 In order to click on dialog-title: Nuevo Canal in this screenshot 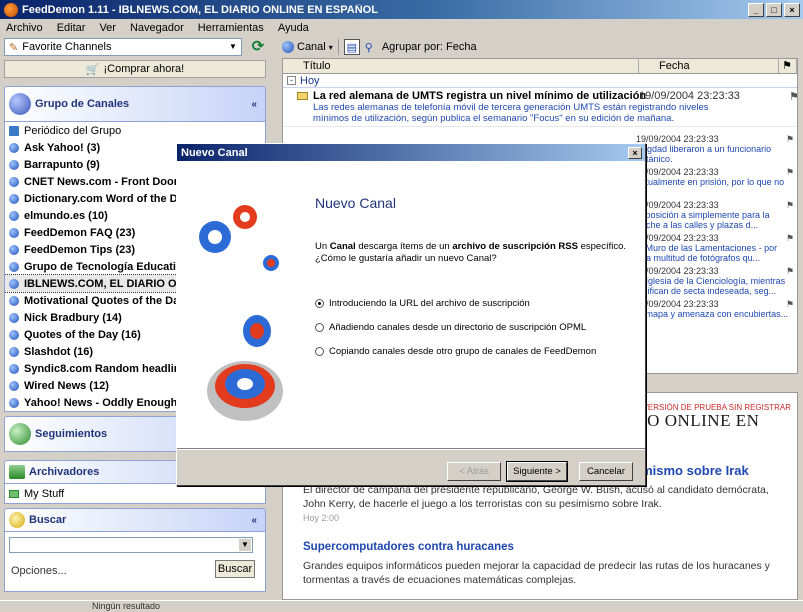, I will do `click(214, 152)`.